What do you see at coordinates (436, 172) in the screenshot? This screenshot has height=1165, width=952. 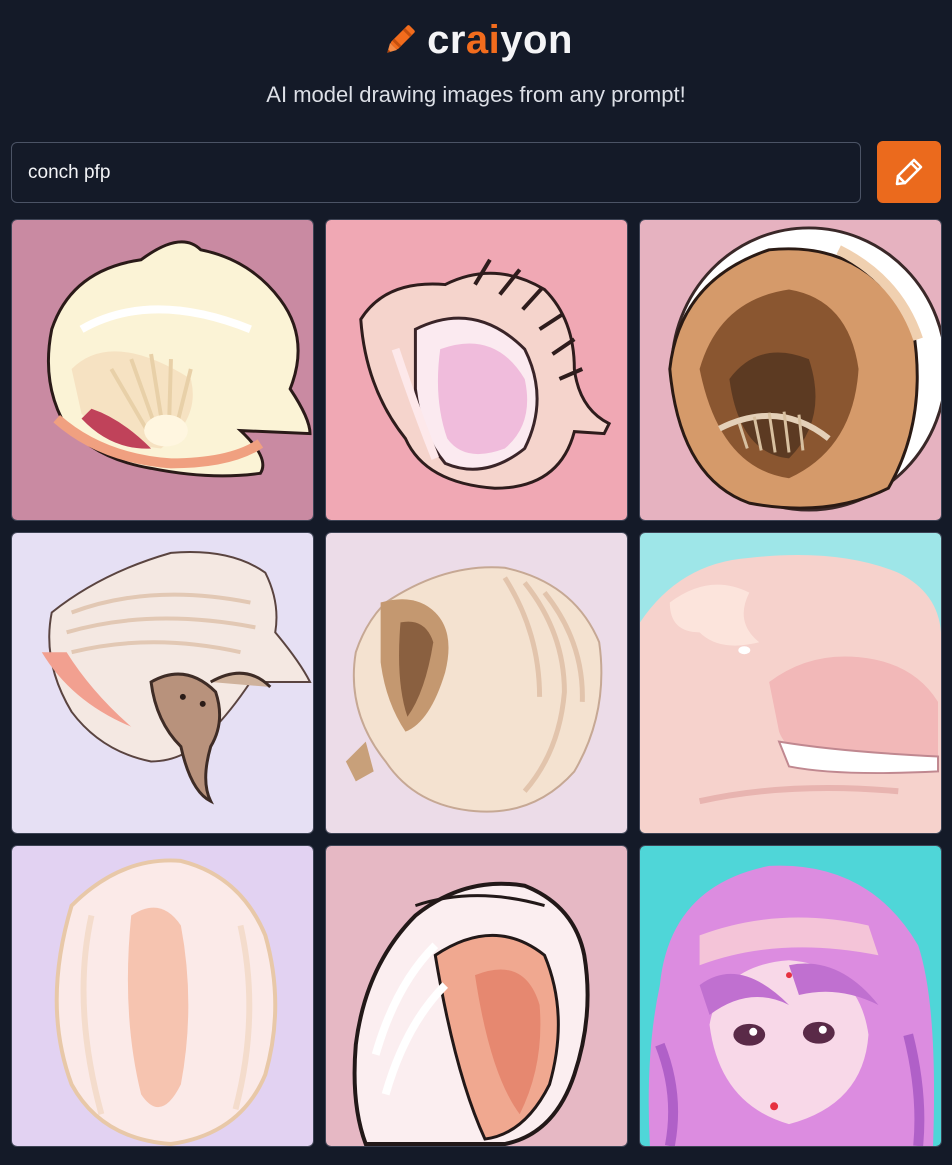 I see `prompt-input` at bounding box center [436, 172].